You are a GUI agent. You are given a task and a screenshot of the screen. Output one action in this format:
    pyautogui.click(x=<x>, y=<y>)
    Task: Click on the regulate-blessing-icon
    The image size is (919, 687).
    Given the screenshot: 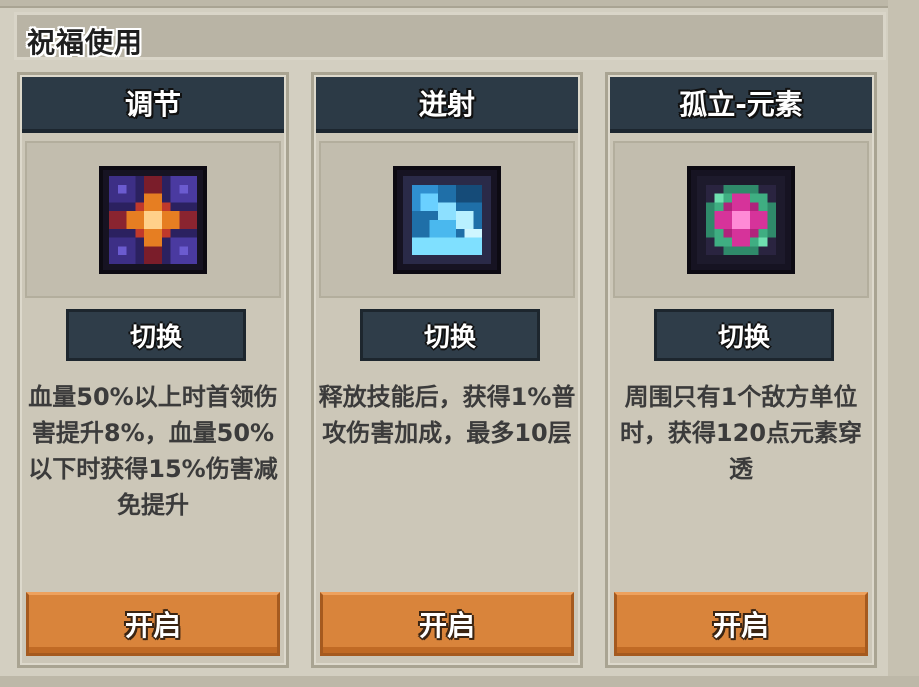 What is the action you would take?
    pyautogui.click(x=153, y=219)
    